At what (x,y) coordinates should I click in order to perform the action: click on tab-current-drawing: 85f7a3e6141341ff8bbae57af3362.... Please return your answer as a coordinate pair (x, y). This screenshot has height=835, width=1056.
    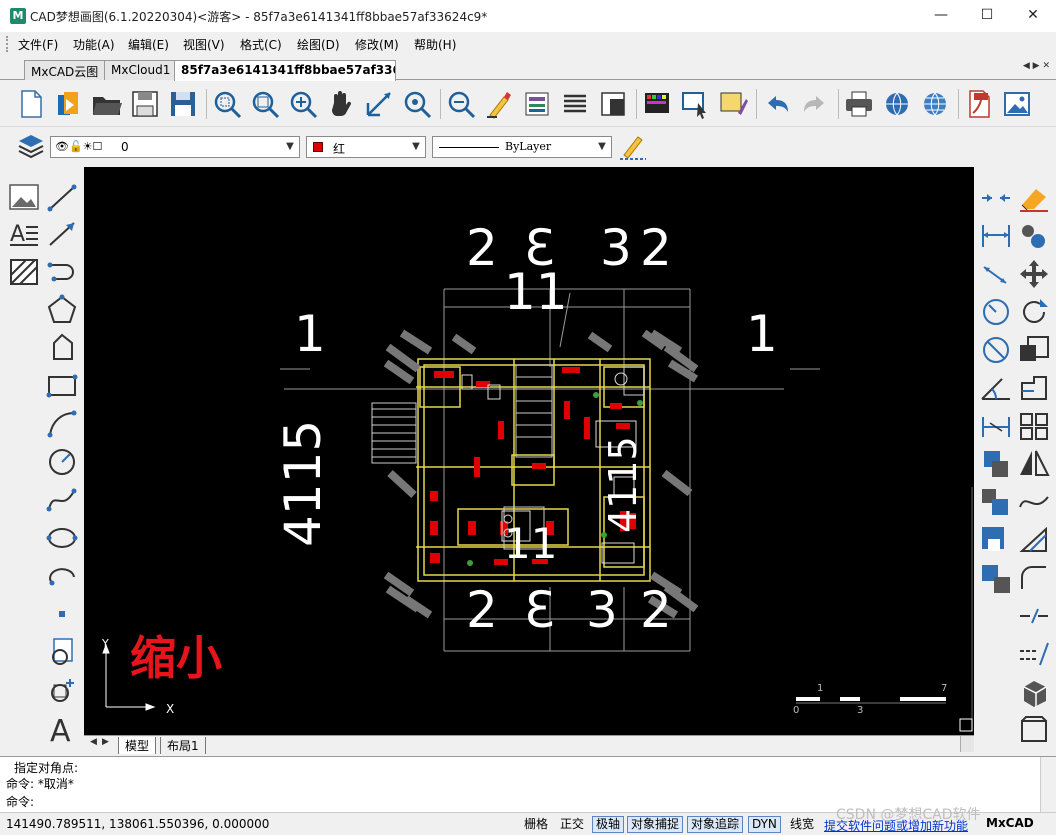
    Looking at the image, I should click on (285, 70).